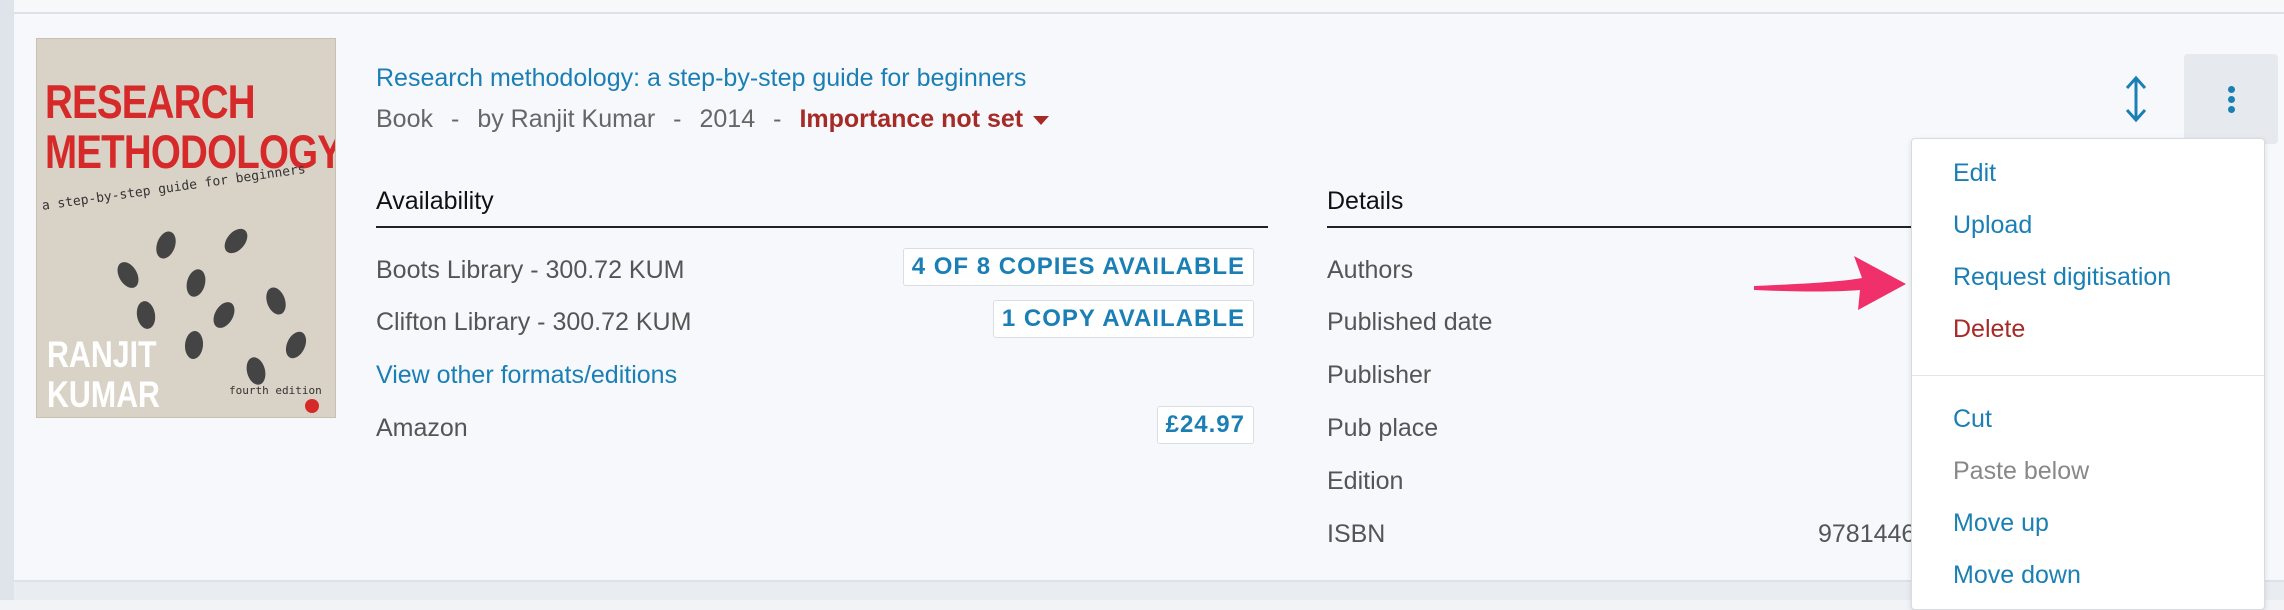 The height and width of the screenshot is (610, 2284). I want to click on other-formats-link: View other formats/editions, so click(526, 375).